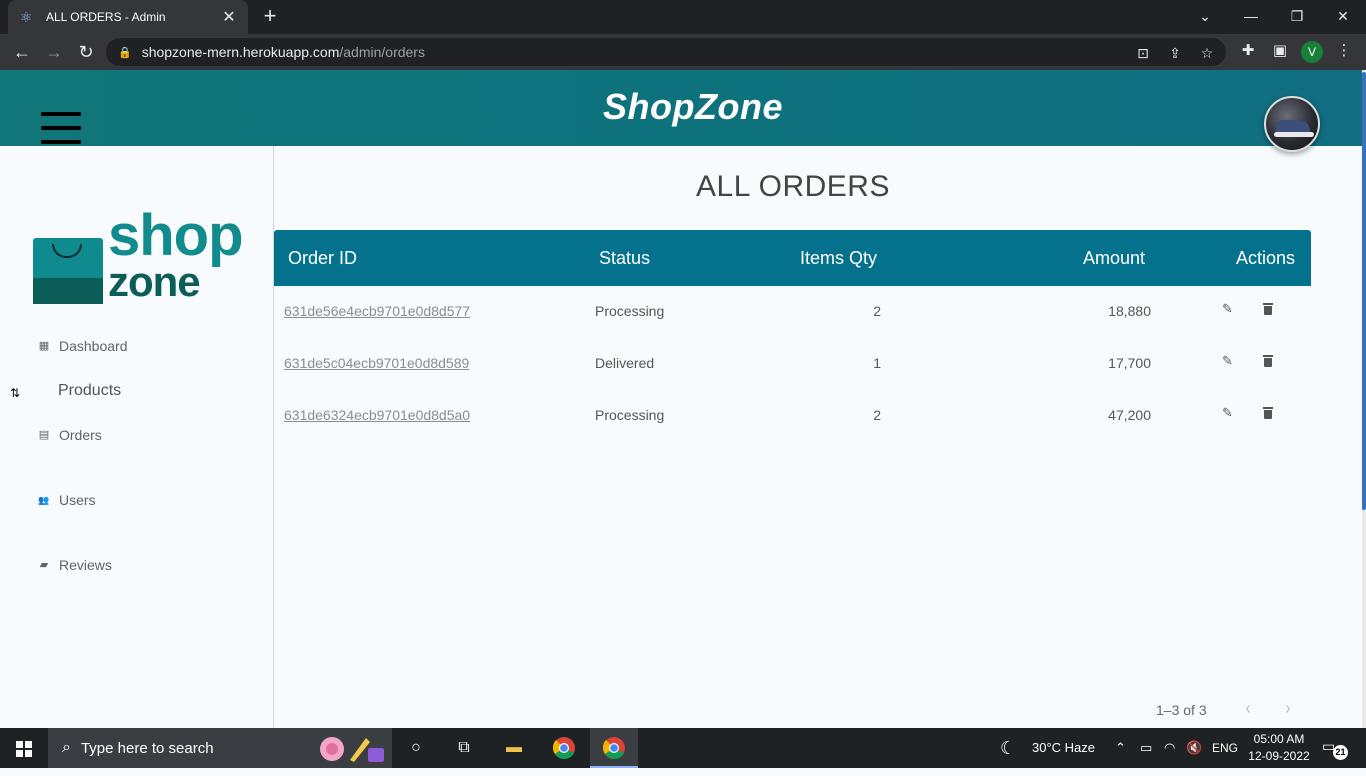 Image resolution: width=1366 pixels, height=776 pixels. What do you see at coordinates (1280, 51) in the screenshot?
I see `side-panel-icon: ▣` at bounding box center [1280, 51].